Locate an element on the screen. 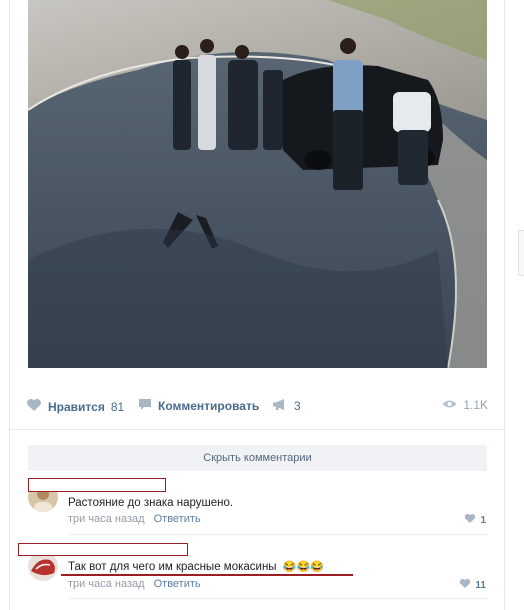  comment-text: Растояние до знака нарушено. is located at coordinates (151, 503).